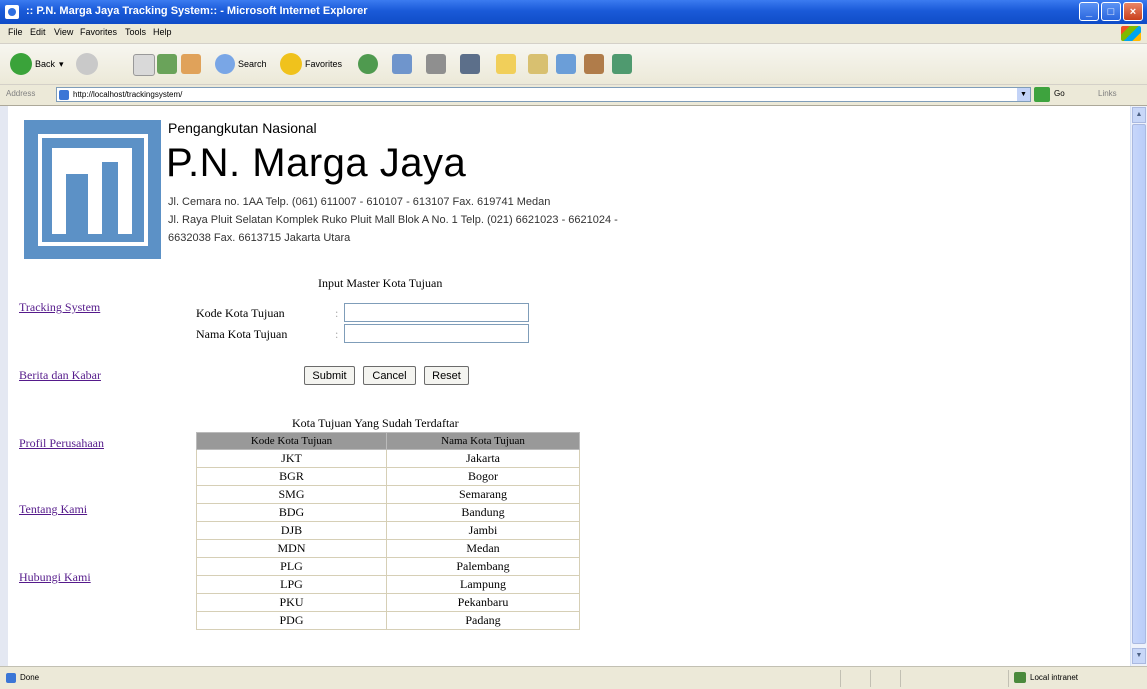 This screenshot has height=689, width=1147. What do you see at coordinates (436, 312) in the screenshot?
I see `kode-kota-input` at bounding box center [436, 312].